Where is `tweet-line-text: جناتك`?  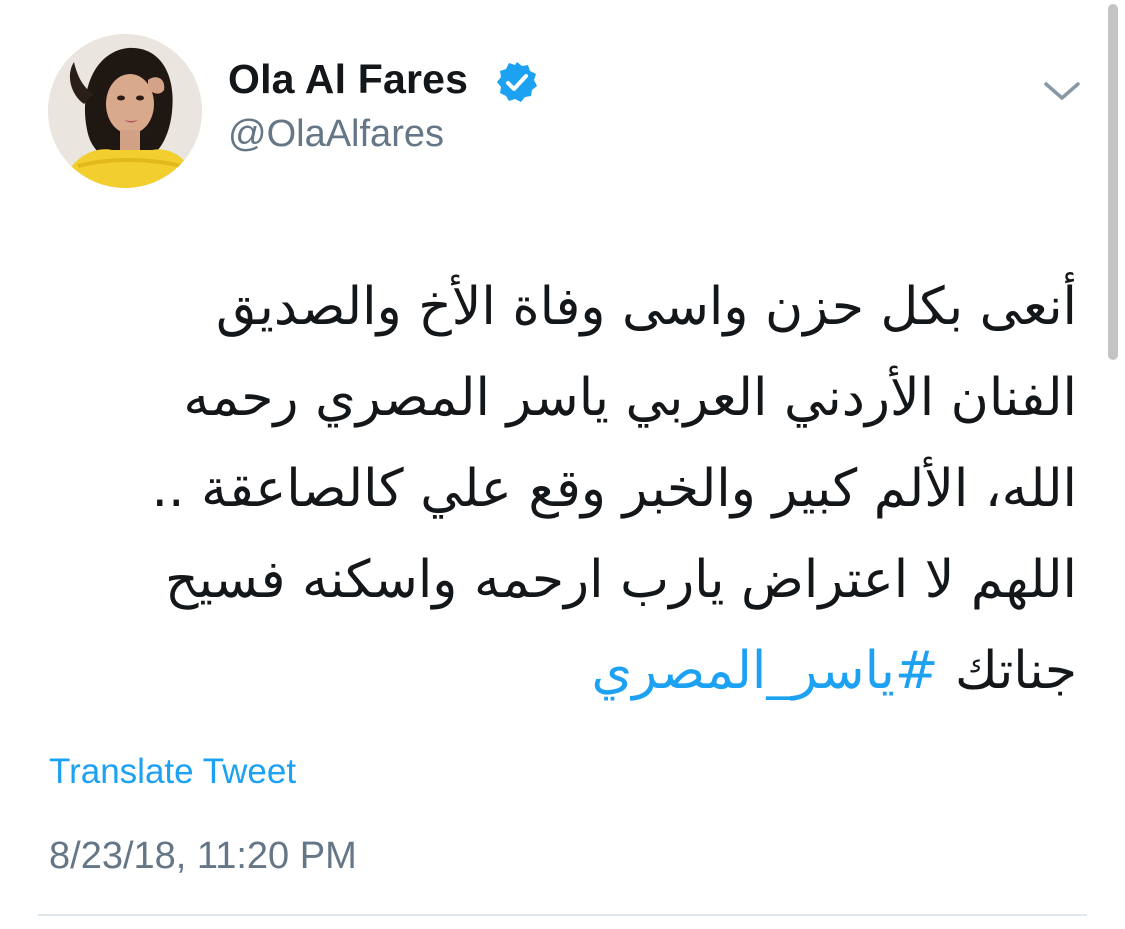
tweet-line-text: جناتك is located at coordinates (1007, 671).